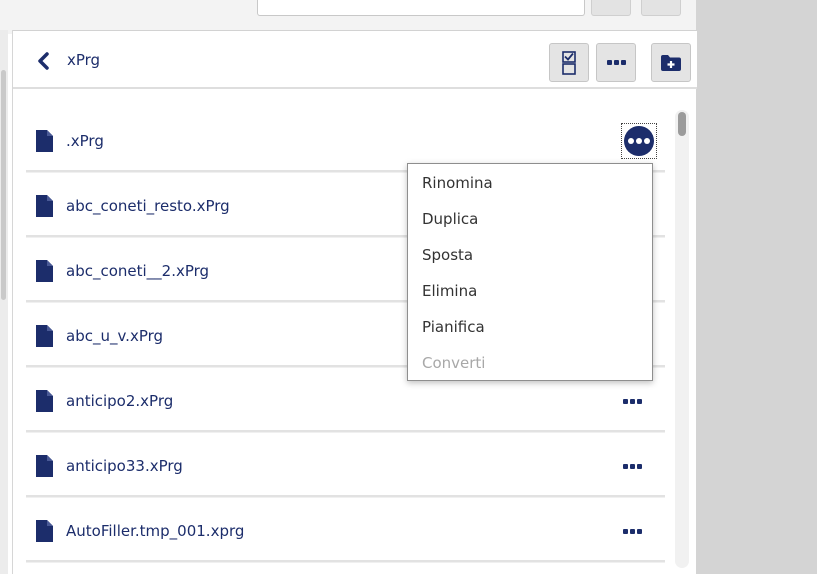 The width and height of the screenshot is (817, 574). What do you see at coordinates (682, 124) in the screenshot?
I see `list-scrollbar-thumb` at bounding box center [682, 124].